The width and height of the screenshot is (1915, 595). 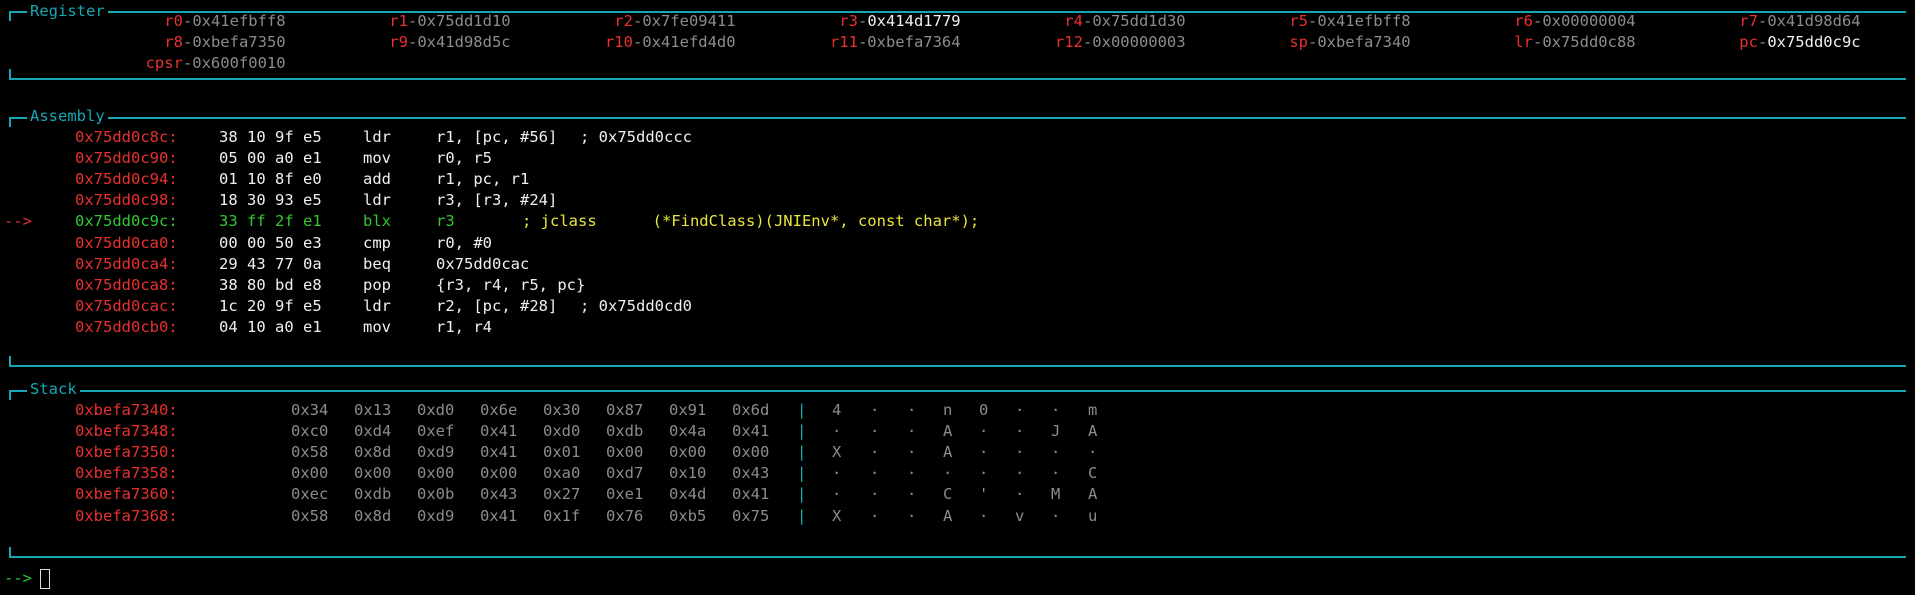 I want to click on text-cursor, so click(x=45, y=579).